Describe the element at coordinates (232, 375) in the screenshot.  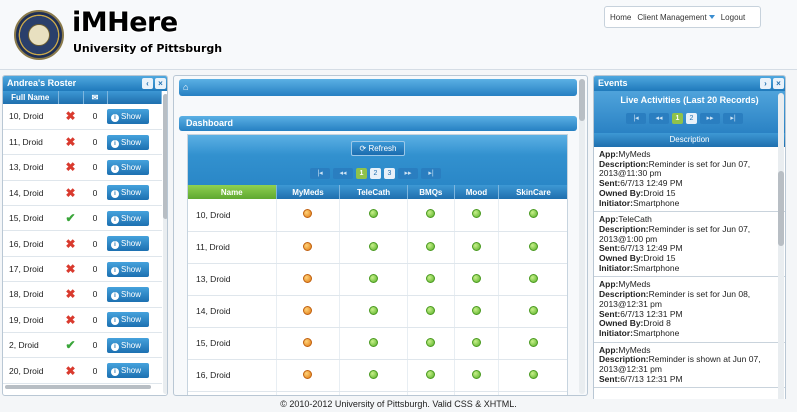
I see `dashboard-client-name: 16, Droid` at that location.